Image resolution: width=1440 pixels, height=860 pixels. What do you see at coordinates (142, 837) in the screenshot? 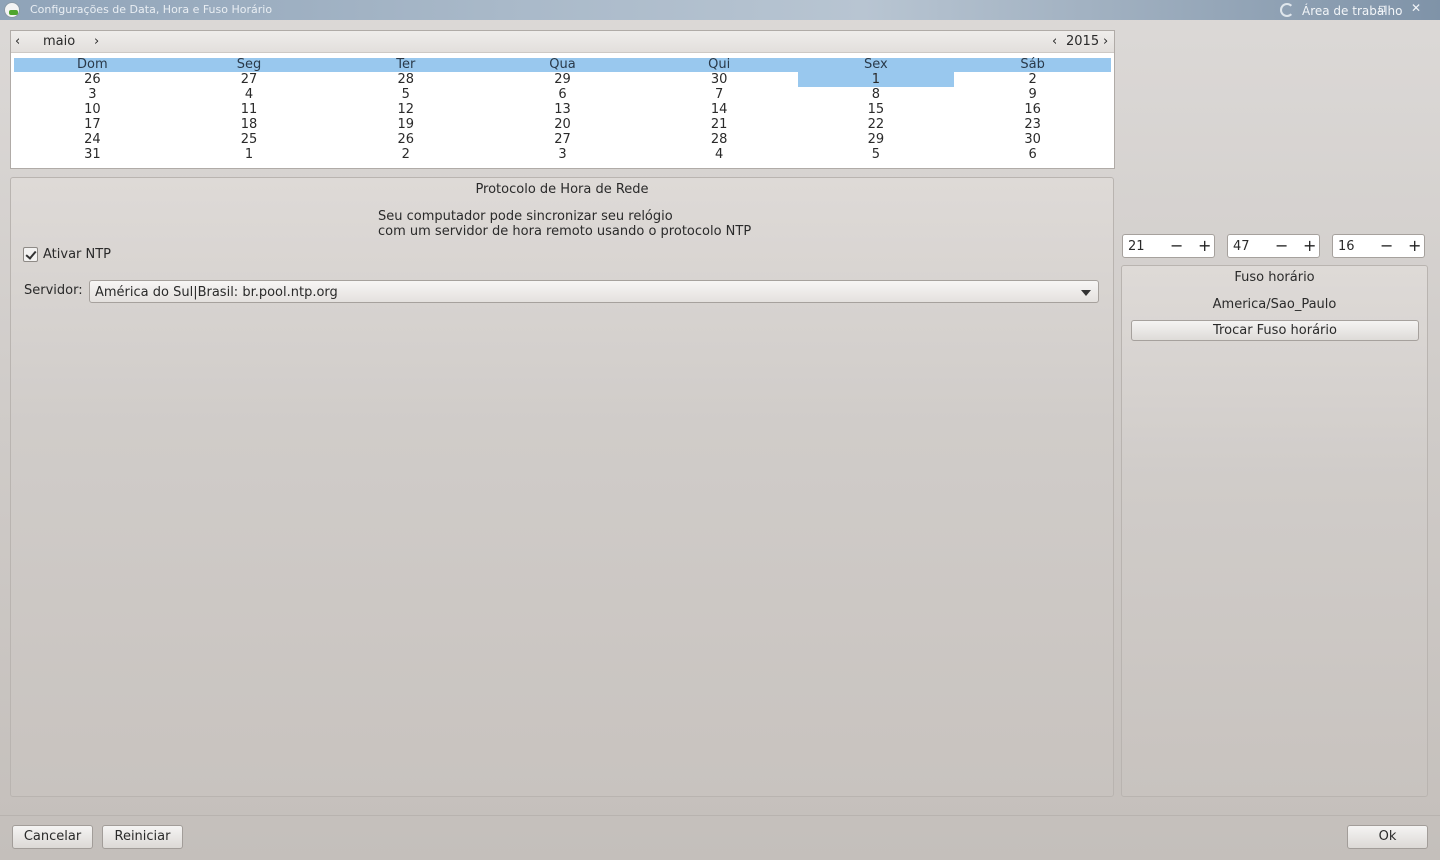
I see `reset-button: Reiniciar` at bounding box center [142, 837].